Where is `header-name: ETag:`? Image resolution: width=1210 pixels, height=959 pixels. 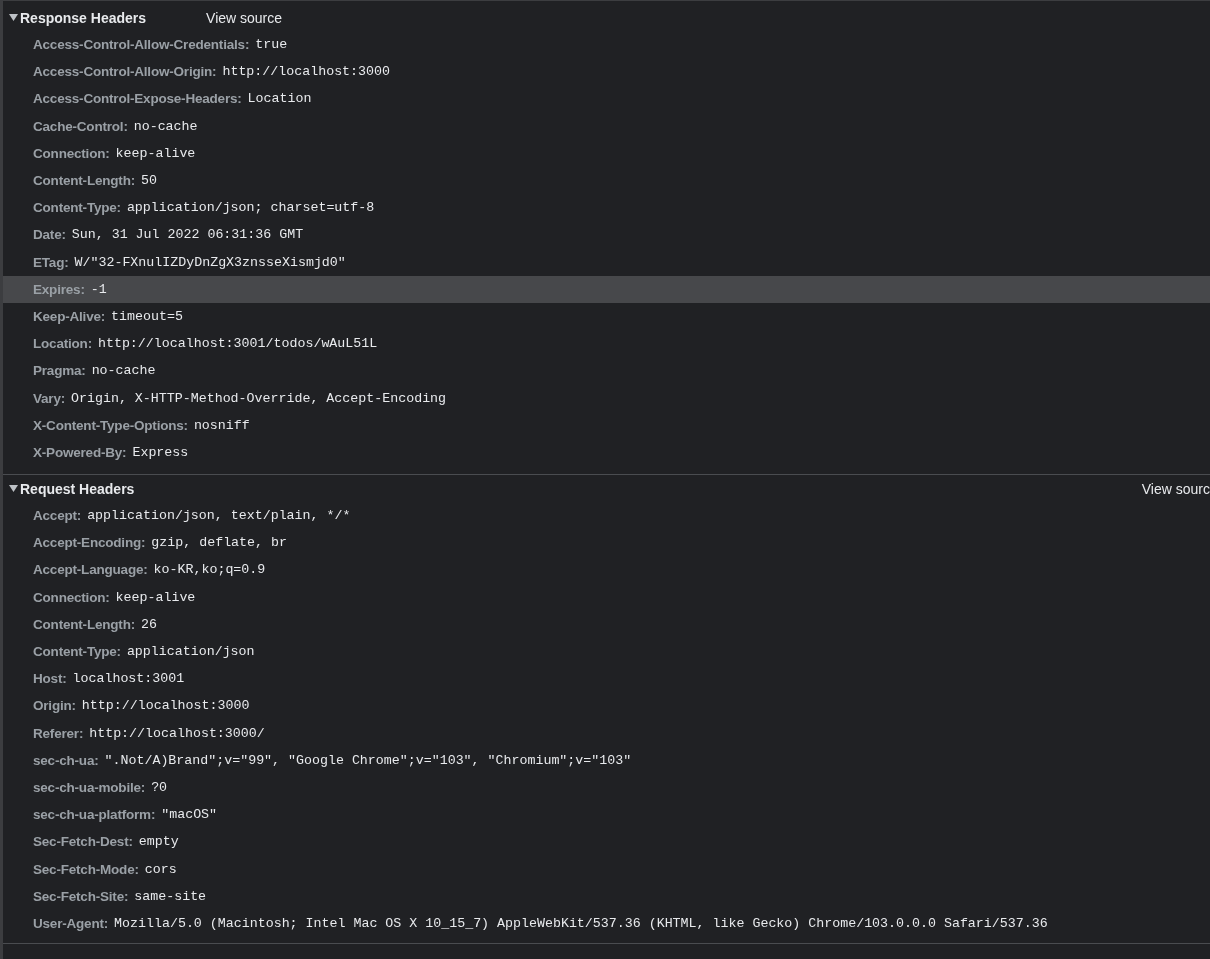 header-name: ETag: is located at coordinates (51, 262).